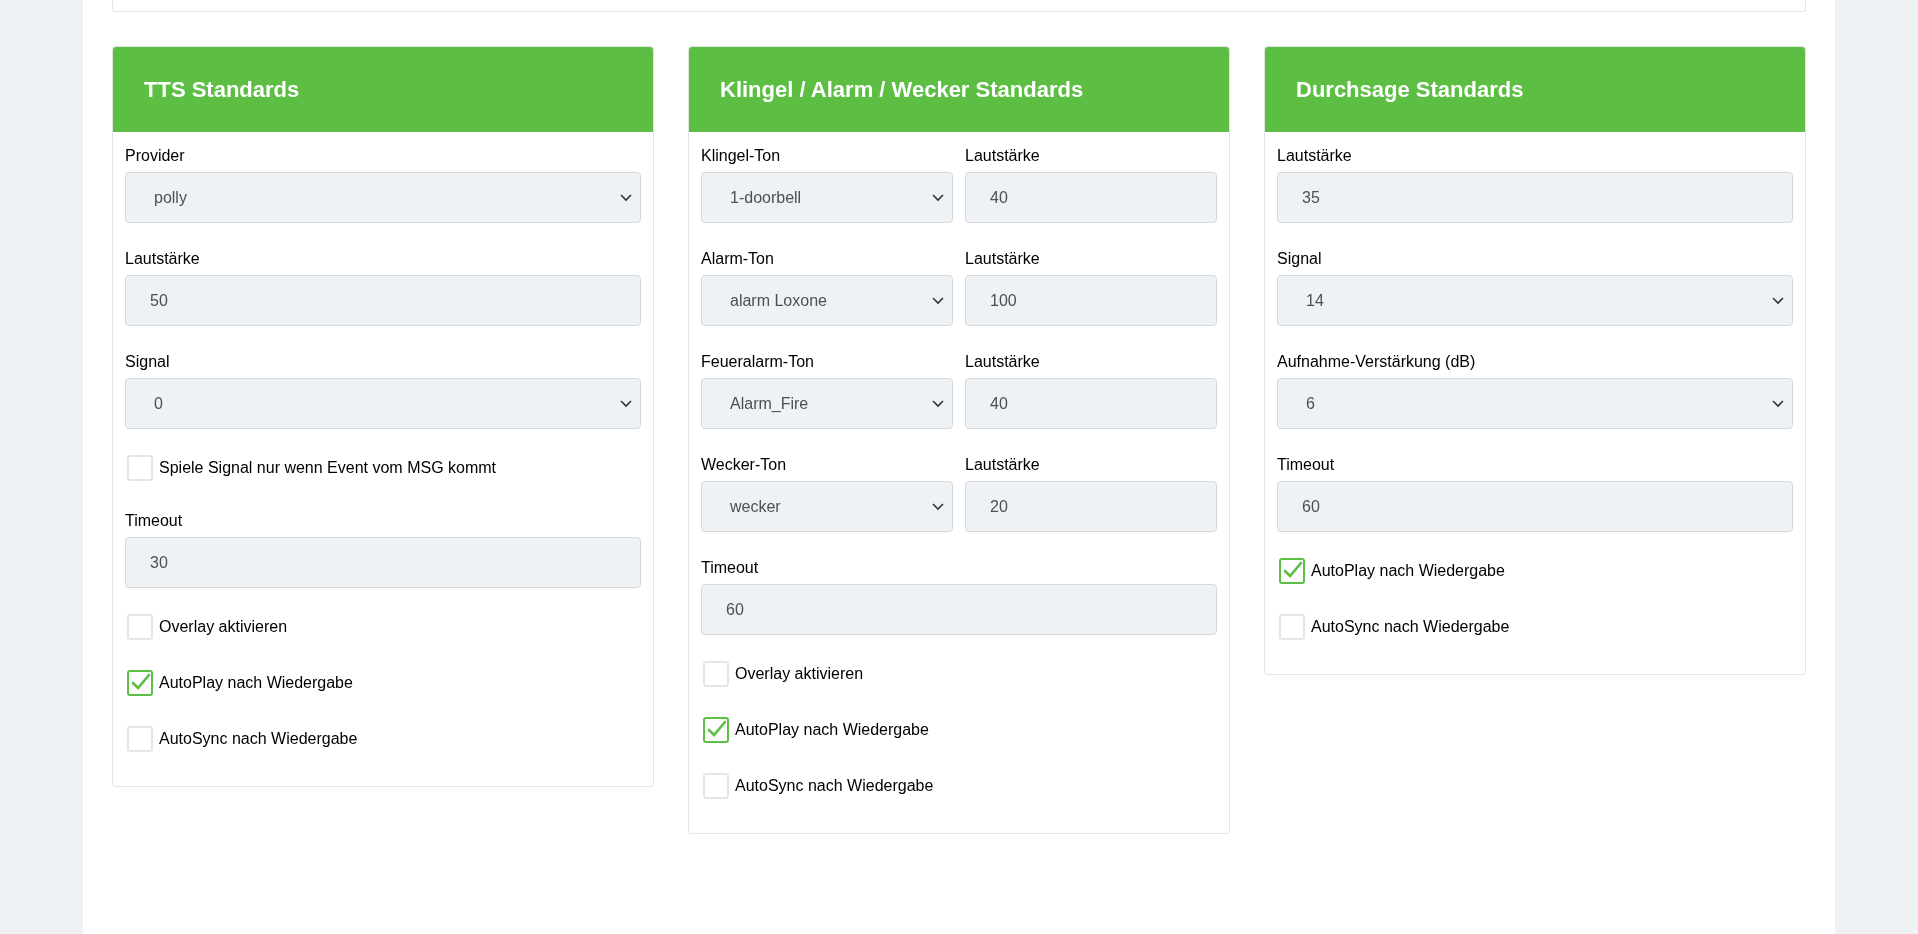 This screenshot has width=1918, height=934. Describe the element at coordinates (741, 156) in the screenshot. I see `field-label: Klingel-Ton` at that location.